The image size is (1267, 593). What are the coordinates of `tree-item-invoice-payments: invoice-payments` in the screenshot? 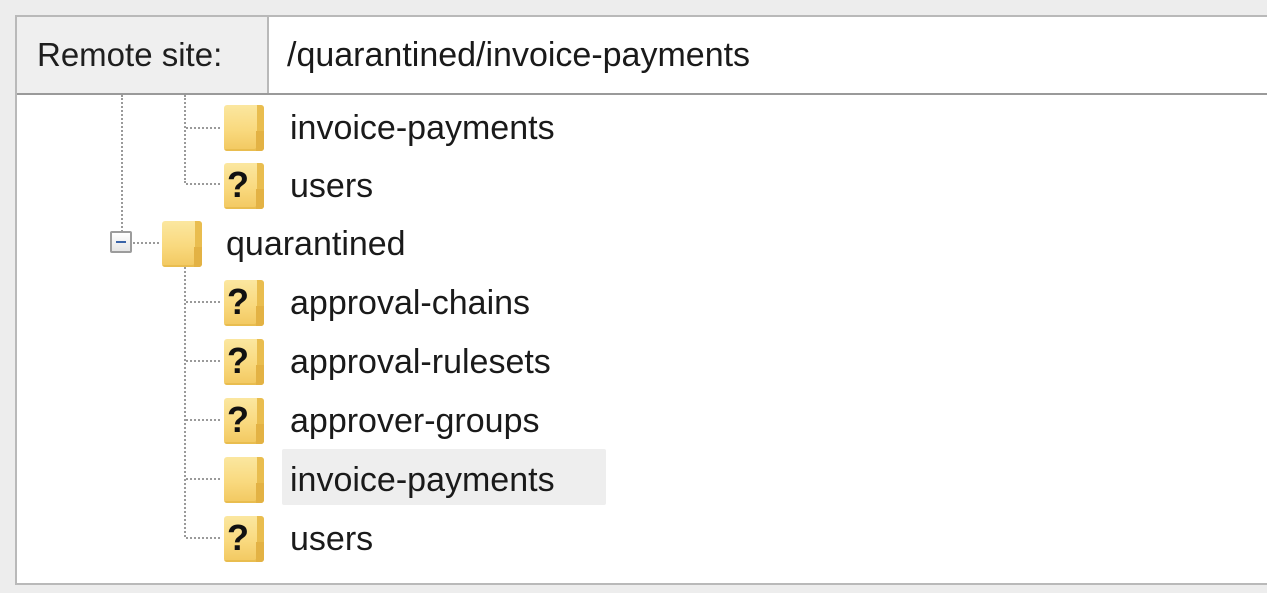 It's located at (432, 132).